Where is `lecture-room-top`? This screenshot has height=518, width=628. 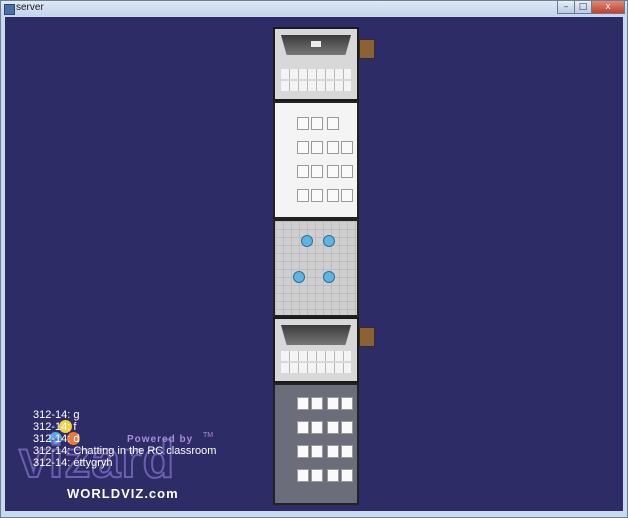
lecture-room-top is located at coordinates (316, 64).